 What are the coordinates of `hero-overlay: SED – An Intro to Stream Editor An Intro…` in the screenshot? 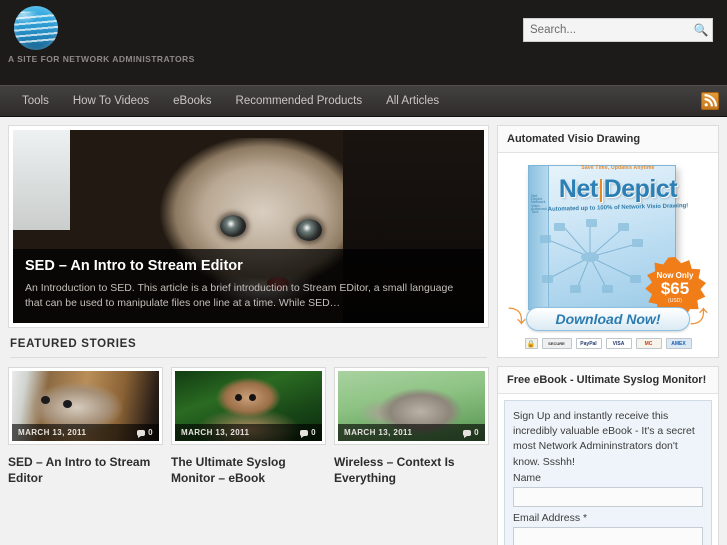 It's located at (248, 286).